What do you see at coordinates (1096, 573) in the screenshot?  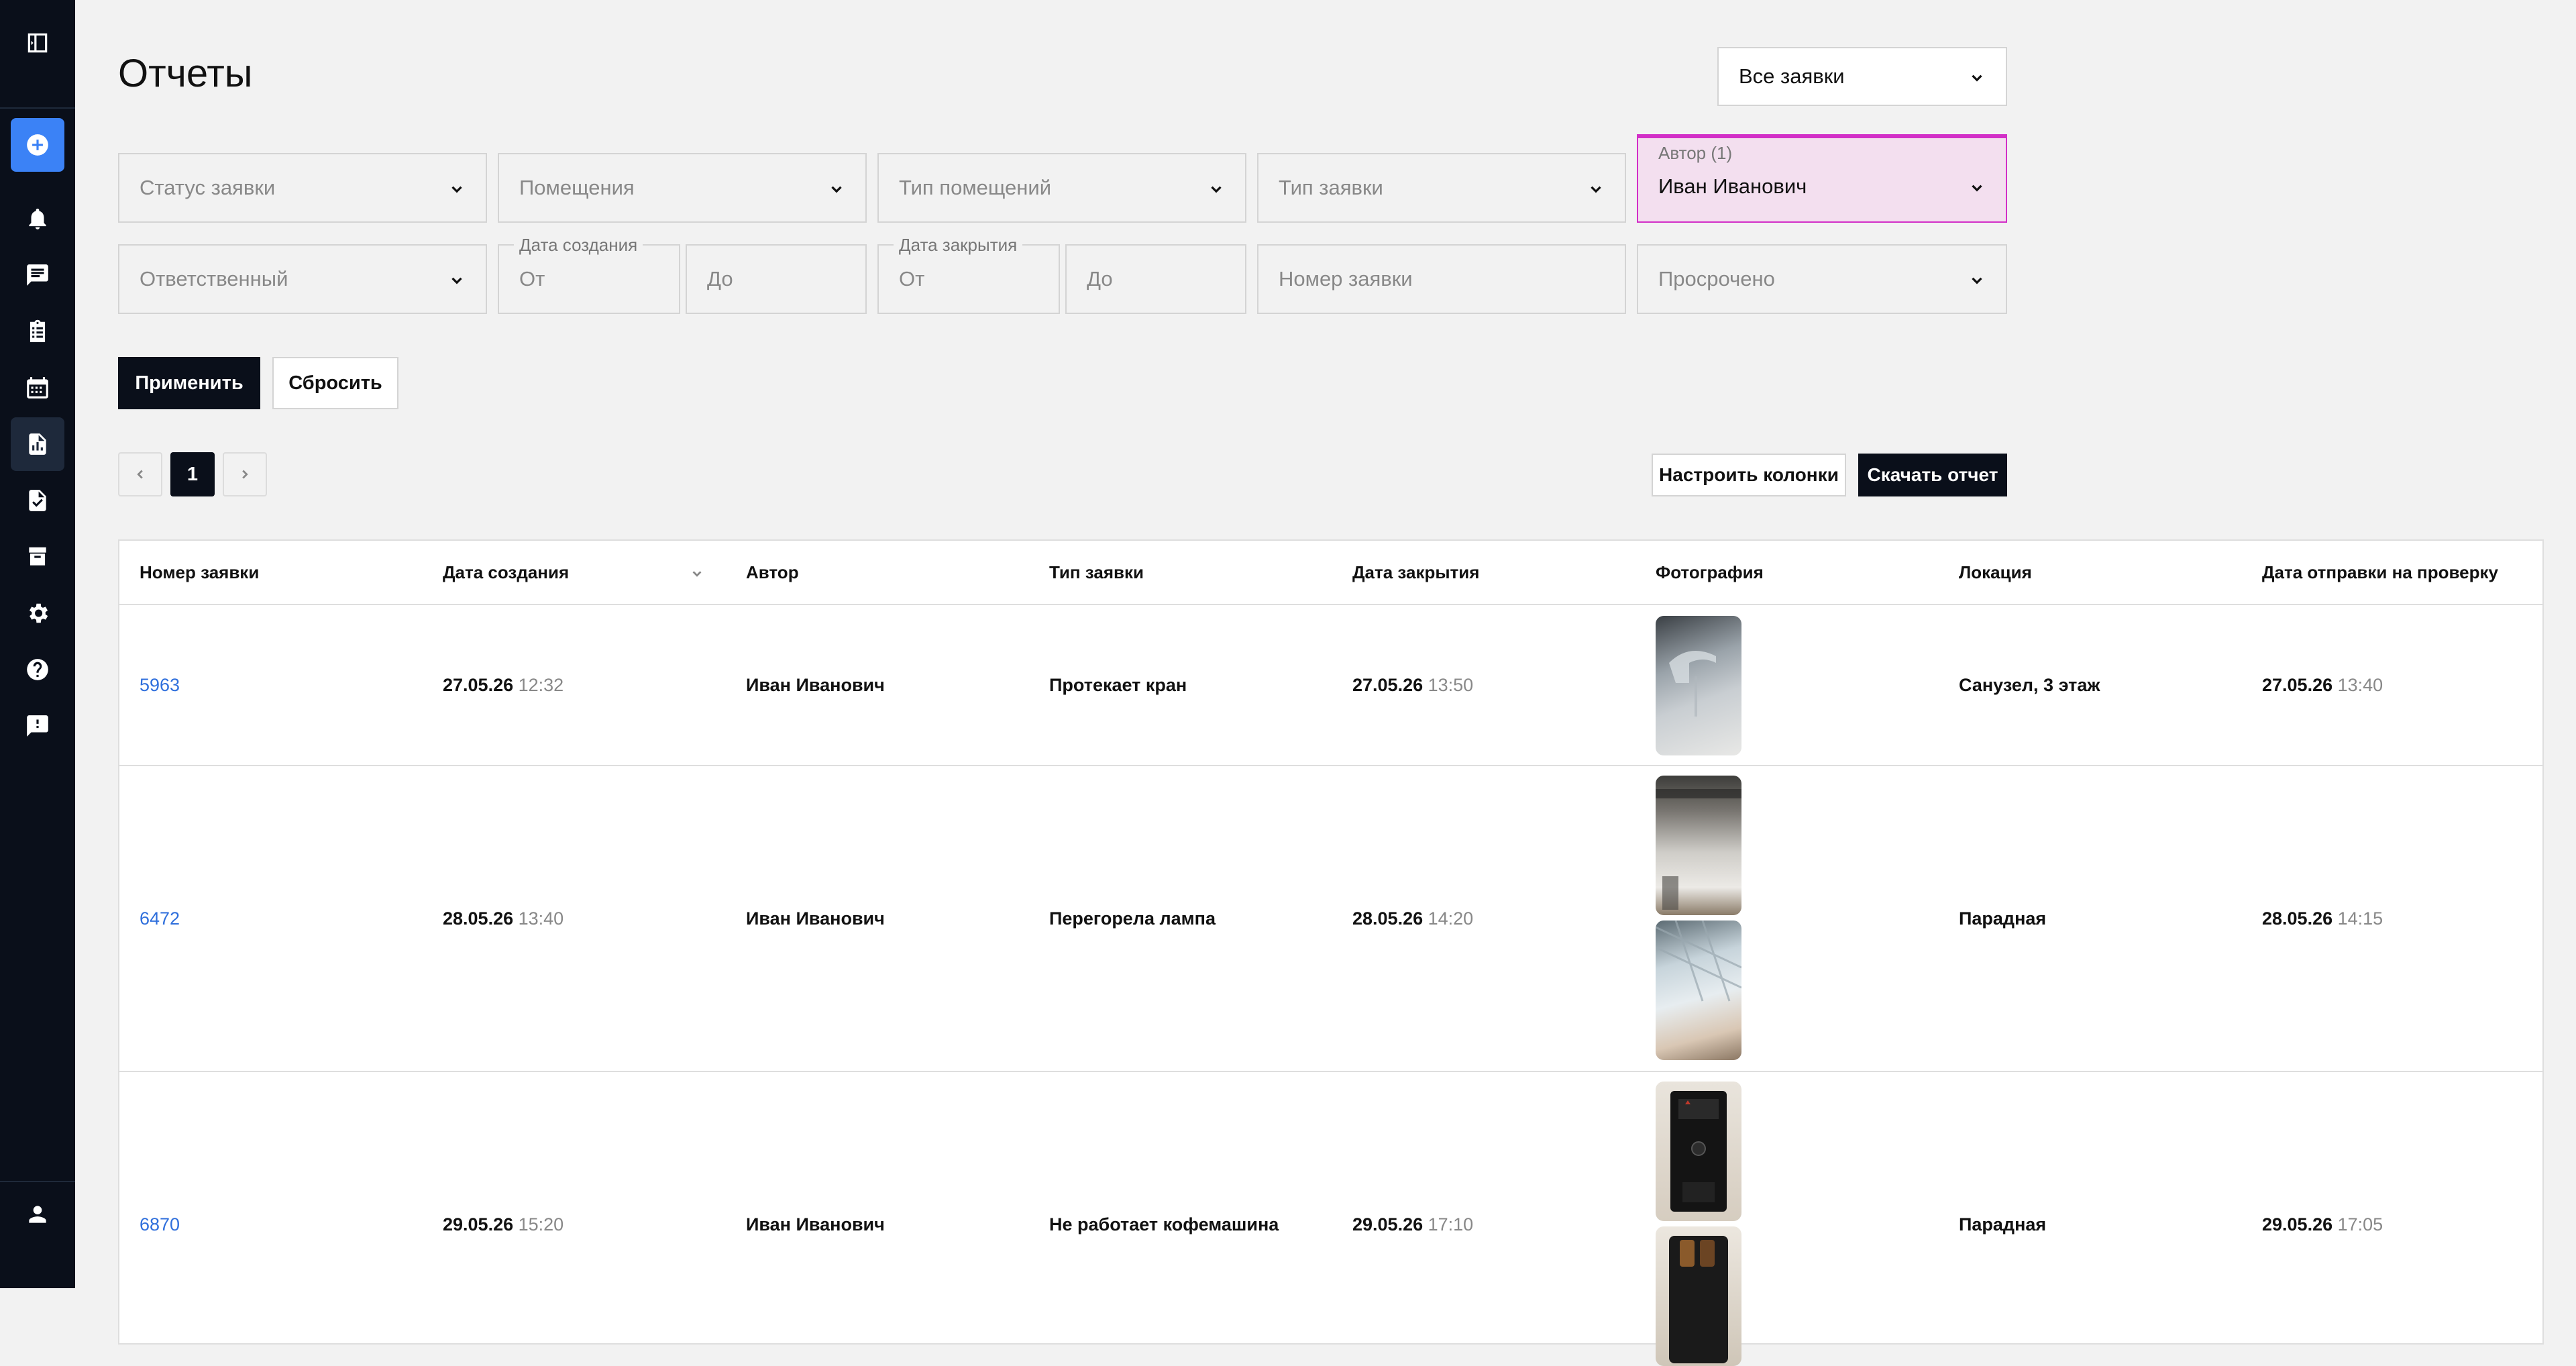 I see `column-header-type: Тип заявки` at bounding box center [1096, 573].